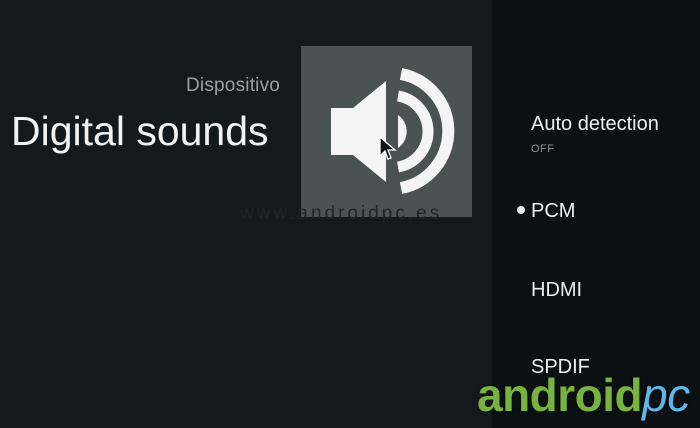  I want to click on selected-indicator-dot, so click(521, 210).